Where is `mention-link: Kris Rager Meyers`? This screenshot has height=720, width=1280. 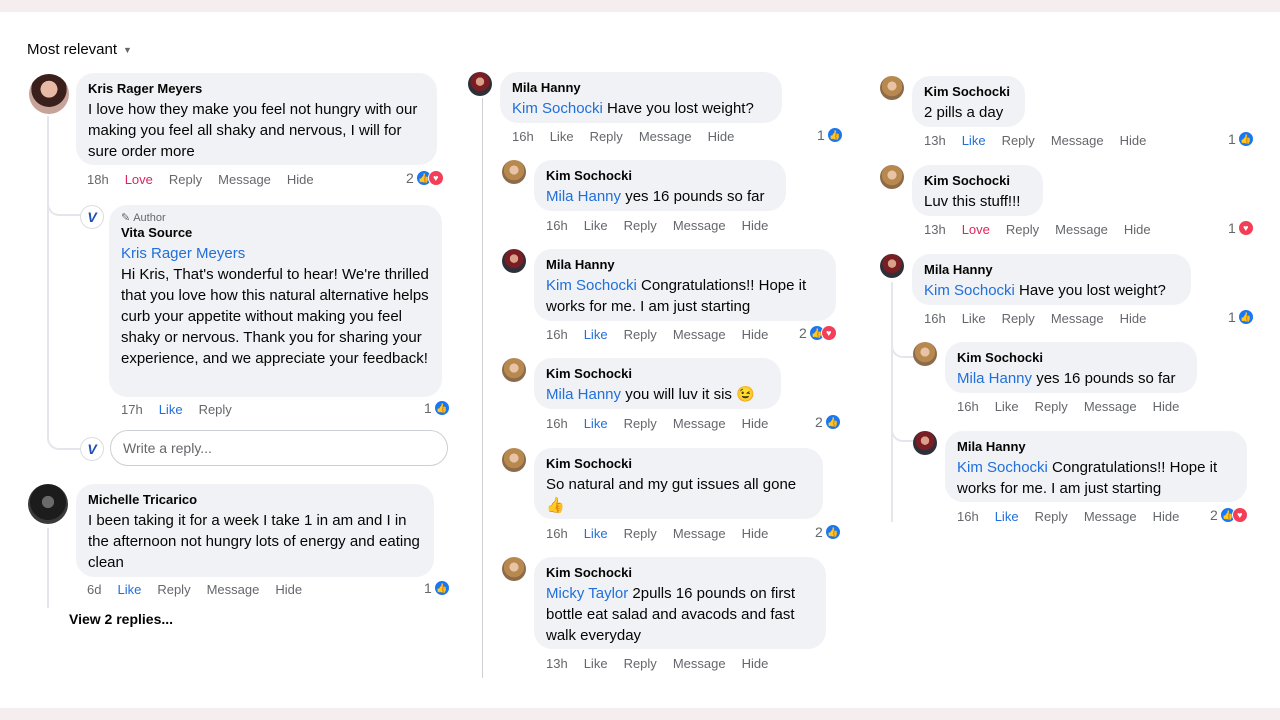
mention-link: Kris Rager Meyers is located at coordinates (183, 253).